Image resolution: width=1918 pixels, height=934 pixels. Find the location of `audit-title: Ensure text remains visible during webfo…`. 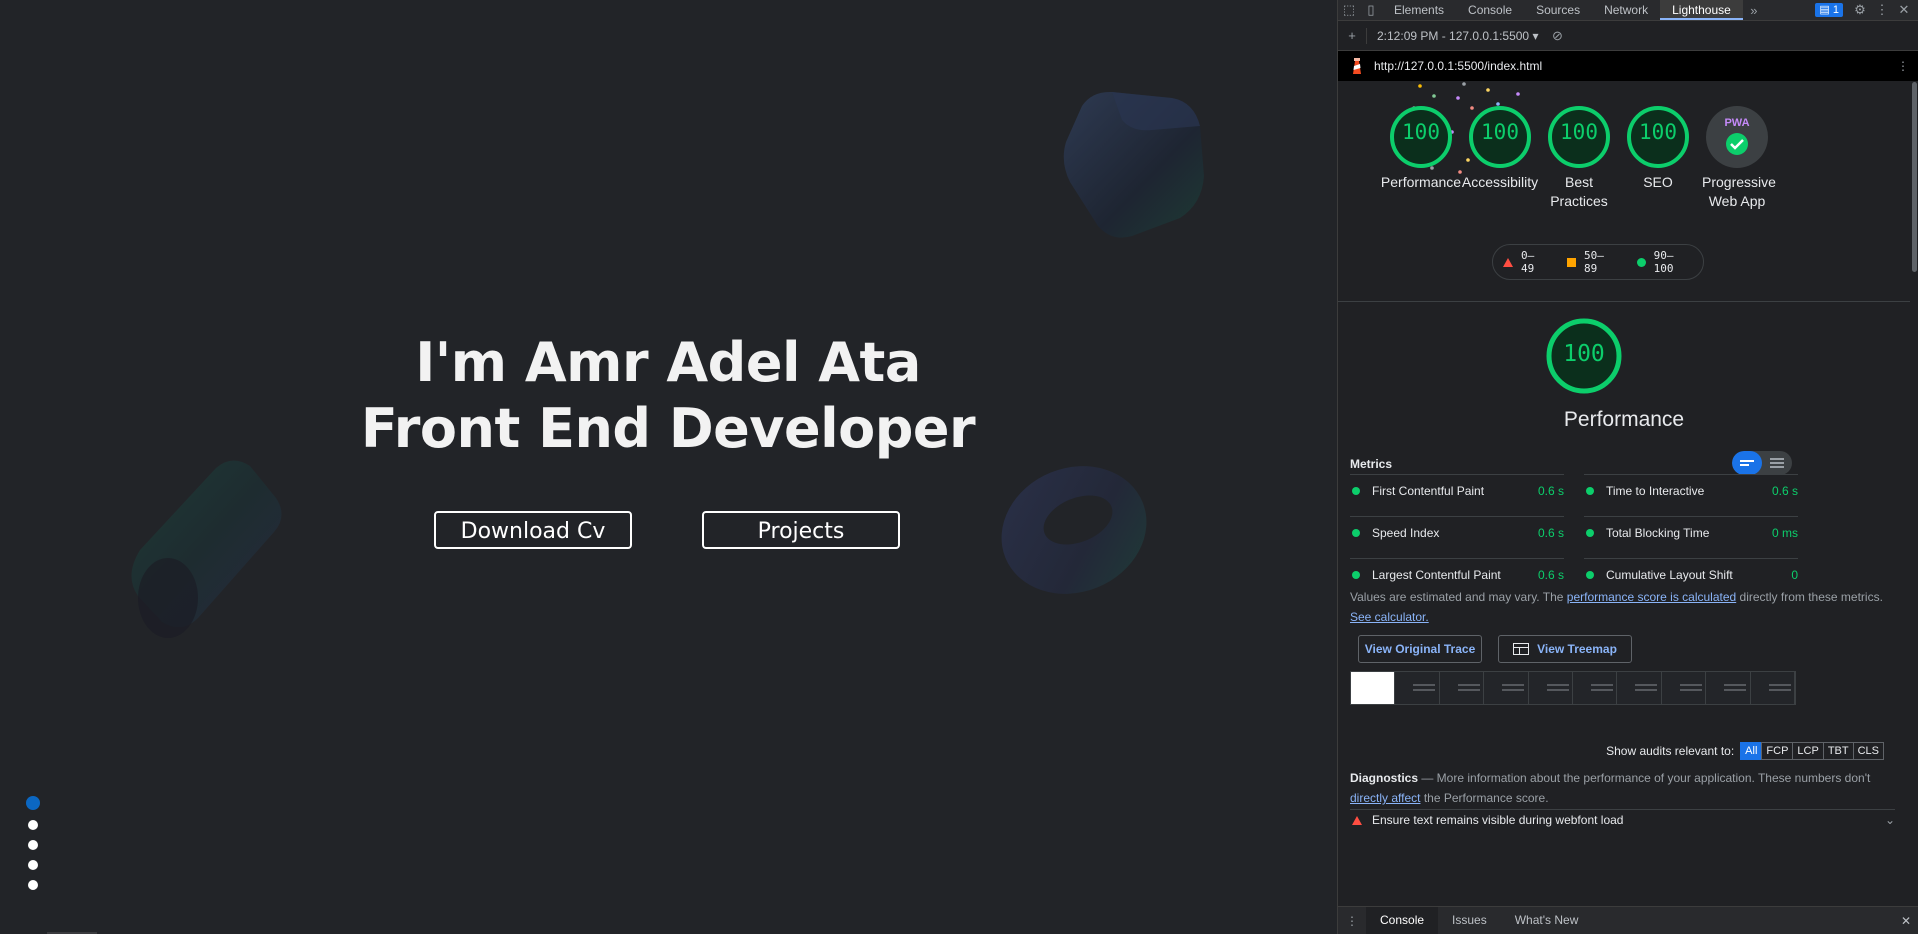

audit-title: Ensure text remains visible during webfo… is located at coordinates (1498, 820).